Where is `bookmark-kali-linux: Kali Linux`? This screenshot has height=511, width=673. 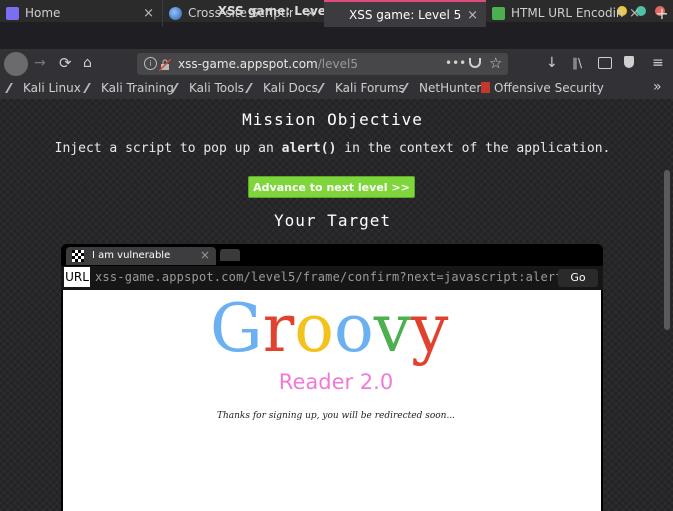 bookmark-kali-linux: Kali Linux is located at coordinates (43, 88).